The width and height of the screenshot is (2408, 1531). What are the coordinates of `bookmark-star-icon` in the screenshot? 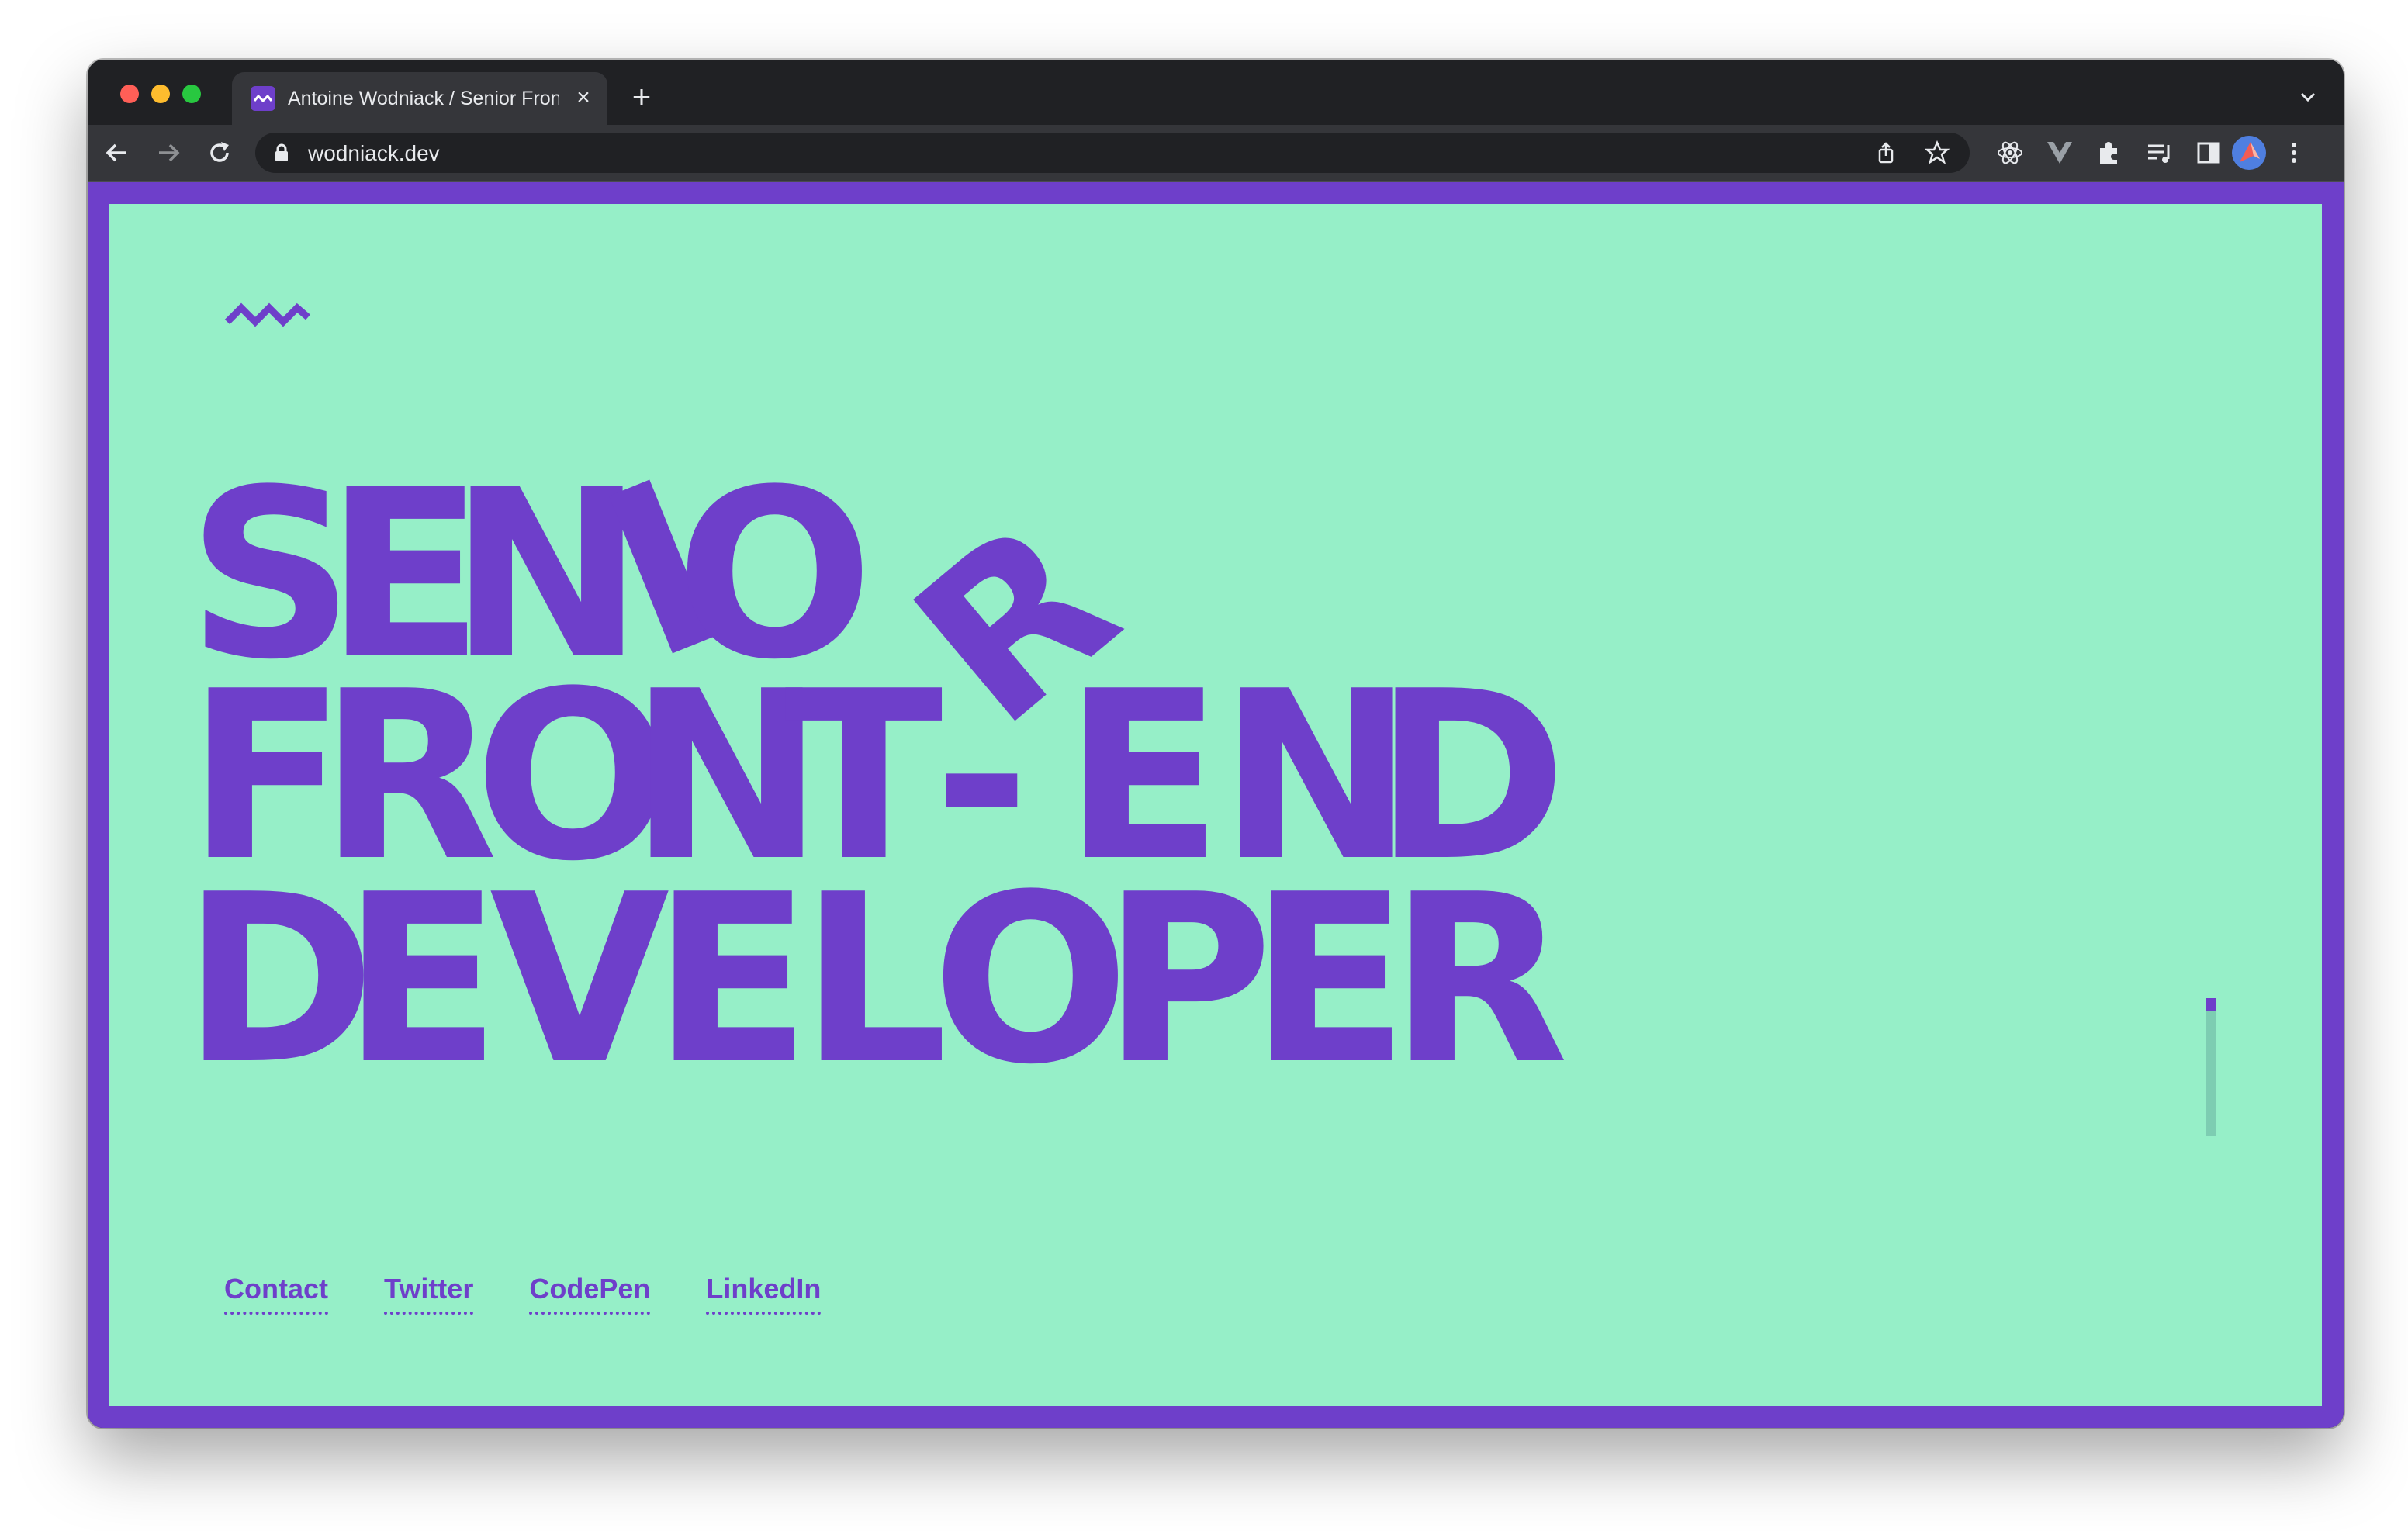 It's located at (1938, 152).